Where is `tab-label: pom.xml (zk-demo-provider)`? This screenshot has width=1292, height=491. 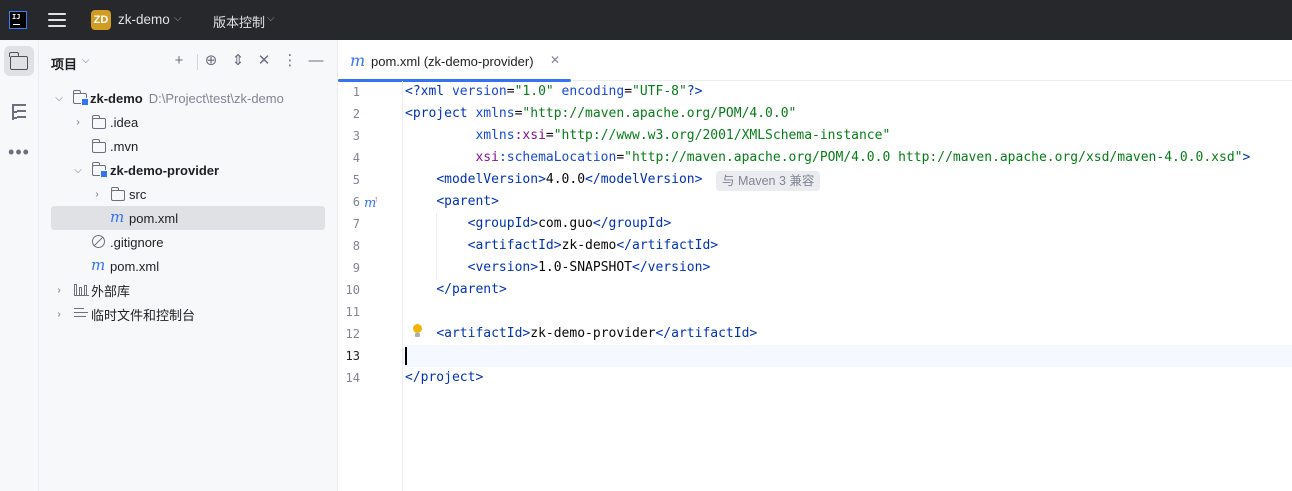 tab-label: pom.xml (zk-demo-provider) is located at coordinates (452, 61).